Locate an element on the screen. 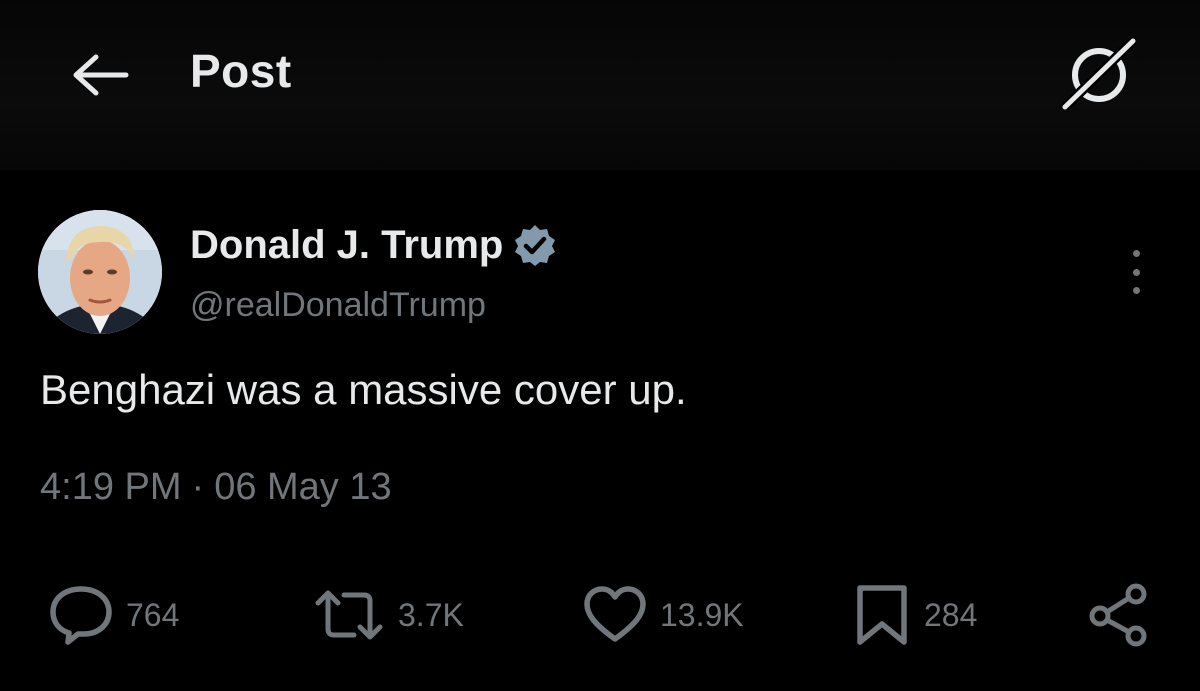 The height and width of the screenshot is (691, 1200). post-timestamp: 4:19 PM · 06 May 13 is located at coordinates (216, 487).